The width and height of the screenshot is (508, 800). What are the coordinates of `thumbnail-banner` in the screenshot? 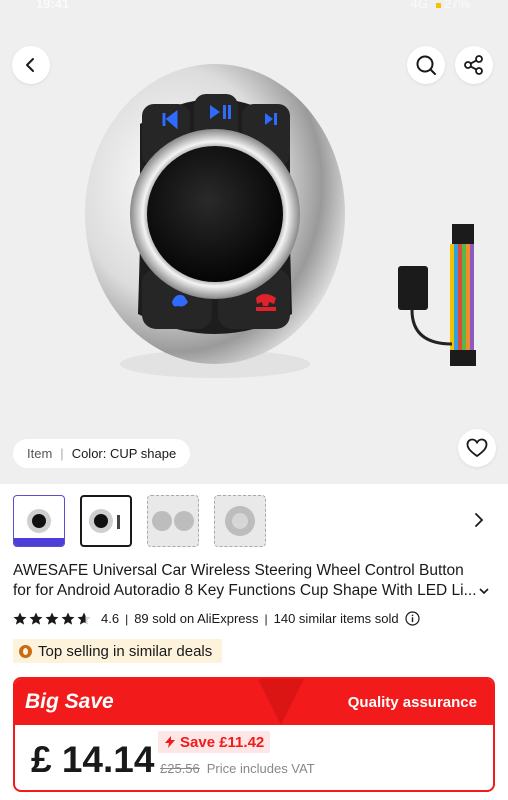 It's located at (39, 542).